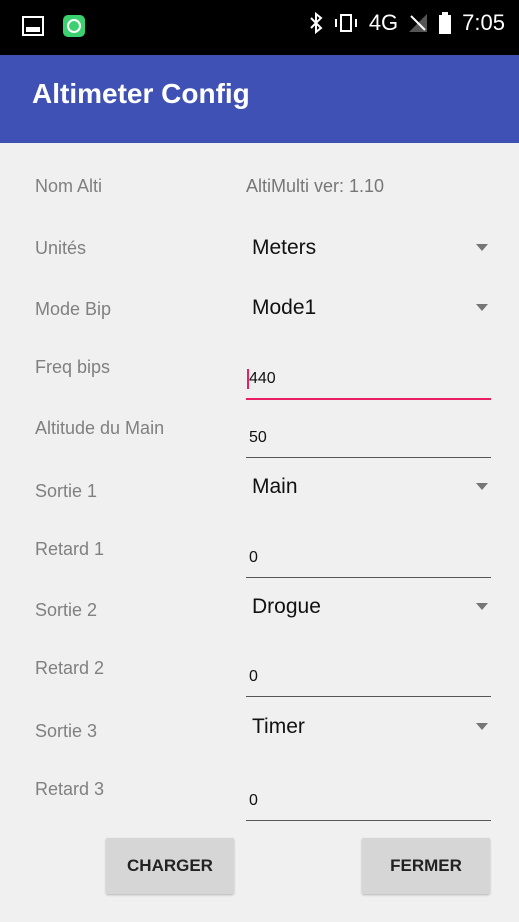 This screenshot has width=519, height=922. What do you see at coordinates (368, 555) in the screenshot?
I see `retard1-input: 0` at bounding box center [368, 555].